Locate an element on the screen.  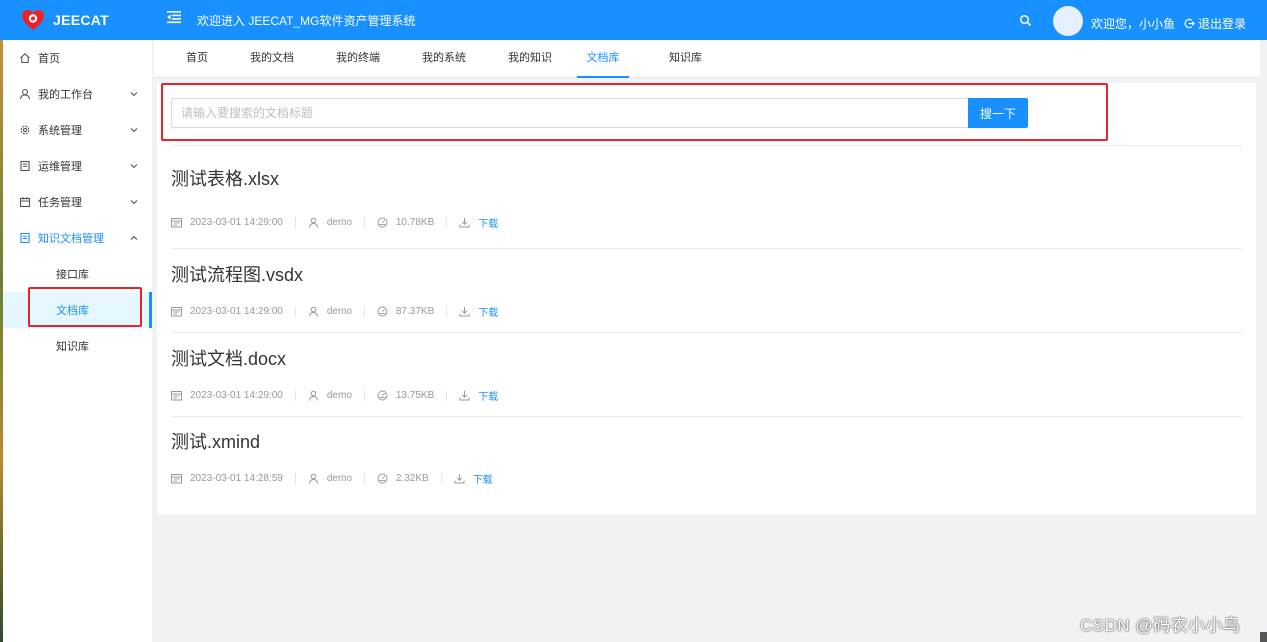
sidebar-item-home: 首页 is located at coordinates (77, 58).